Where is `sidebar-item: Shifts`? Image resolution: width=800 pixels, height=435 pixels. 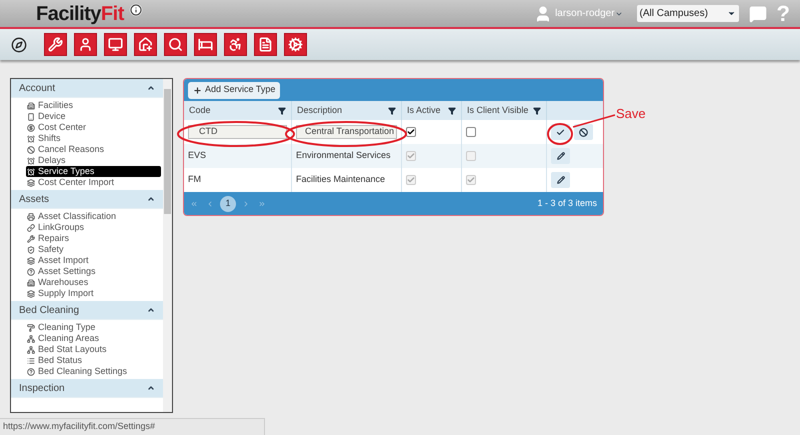 sidebar-item: Shifts is located at coordinates (93, 138).